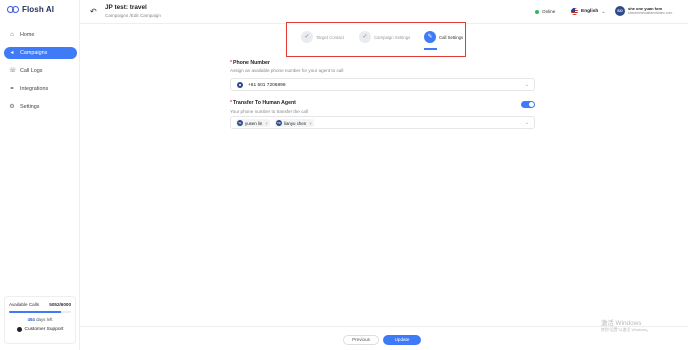  I want to click on page-title: JP test: travel, so click(126, 7).